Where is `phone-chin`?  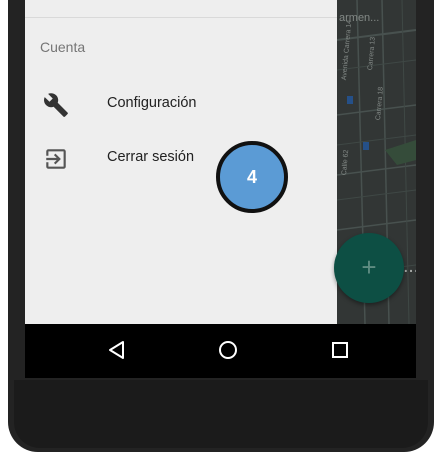 phone-chin is located at coordinates (221, 414).